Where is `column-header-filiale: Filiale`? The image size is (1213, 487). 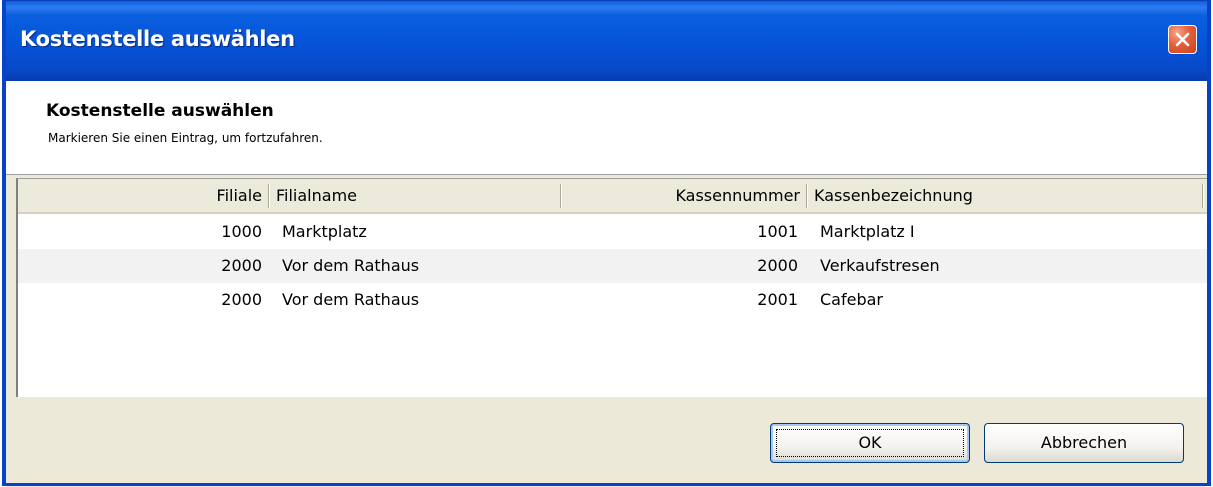
column-header-filiale: Filiale is located at coordinates (143, 195).